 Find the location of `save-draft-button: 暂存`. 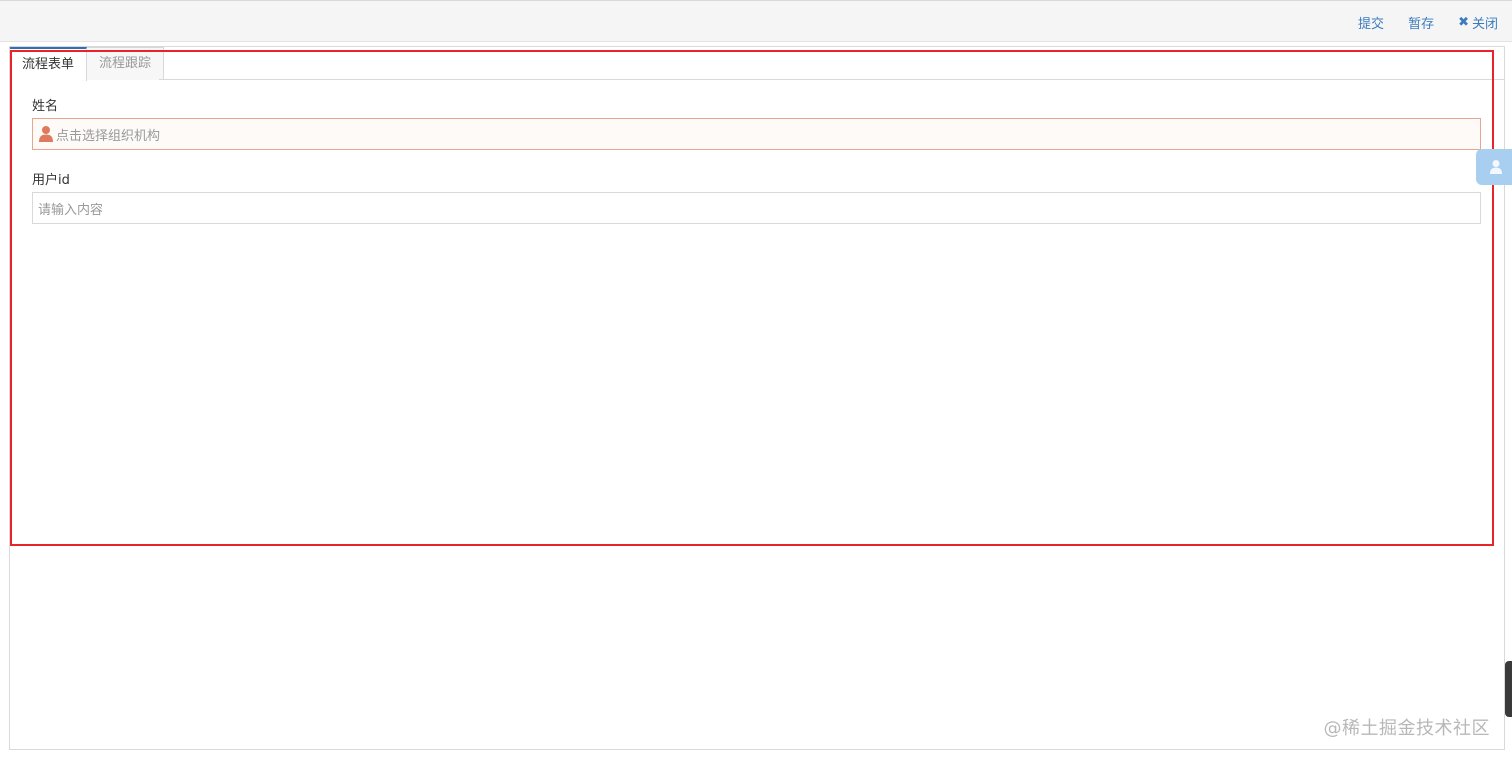

save-draft-button: 暂存 is located at coordinates (1421, 22).